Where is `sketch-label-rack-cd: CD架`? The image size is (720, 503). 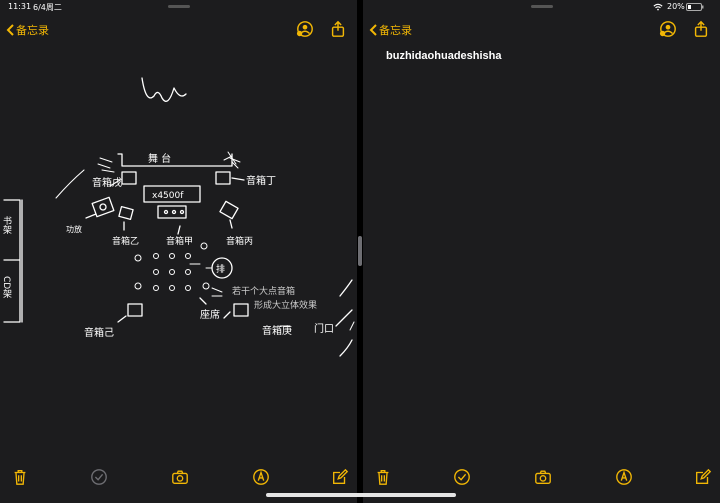 sketch-label-rack-cd: CD架 is located at coordinates (6, 287).